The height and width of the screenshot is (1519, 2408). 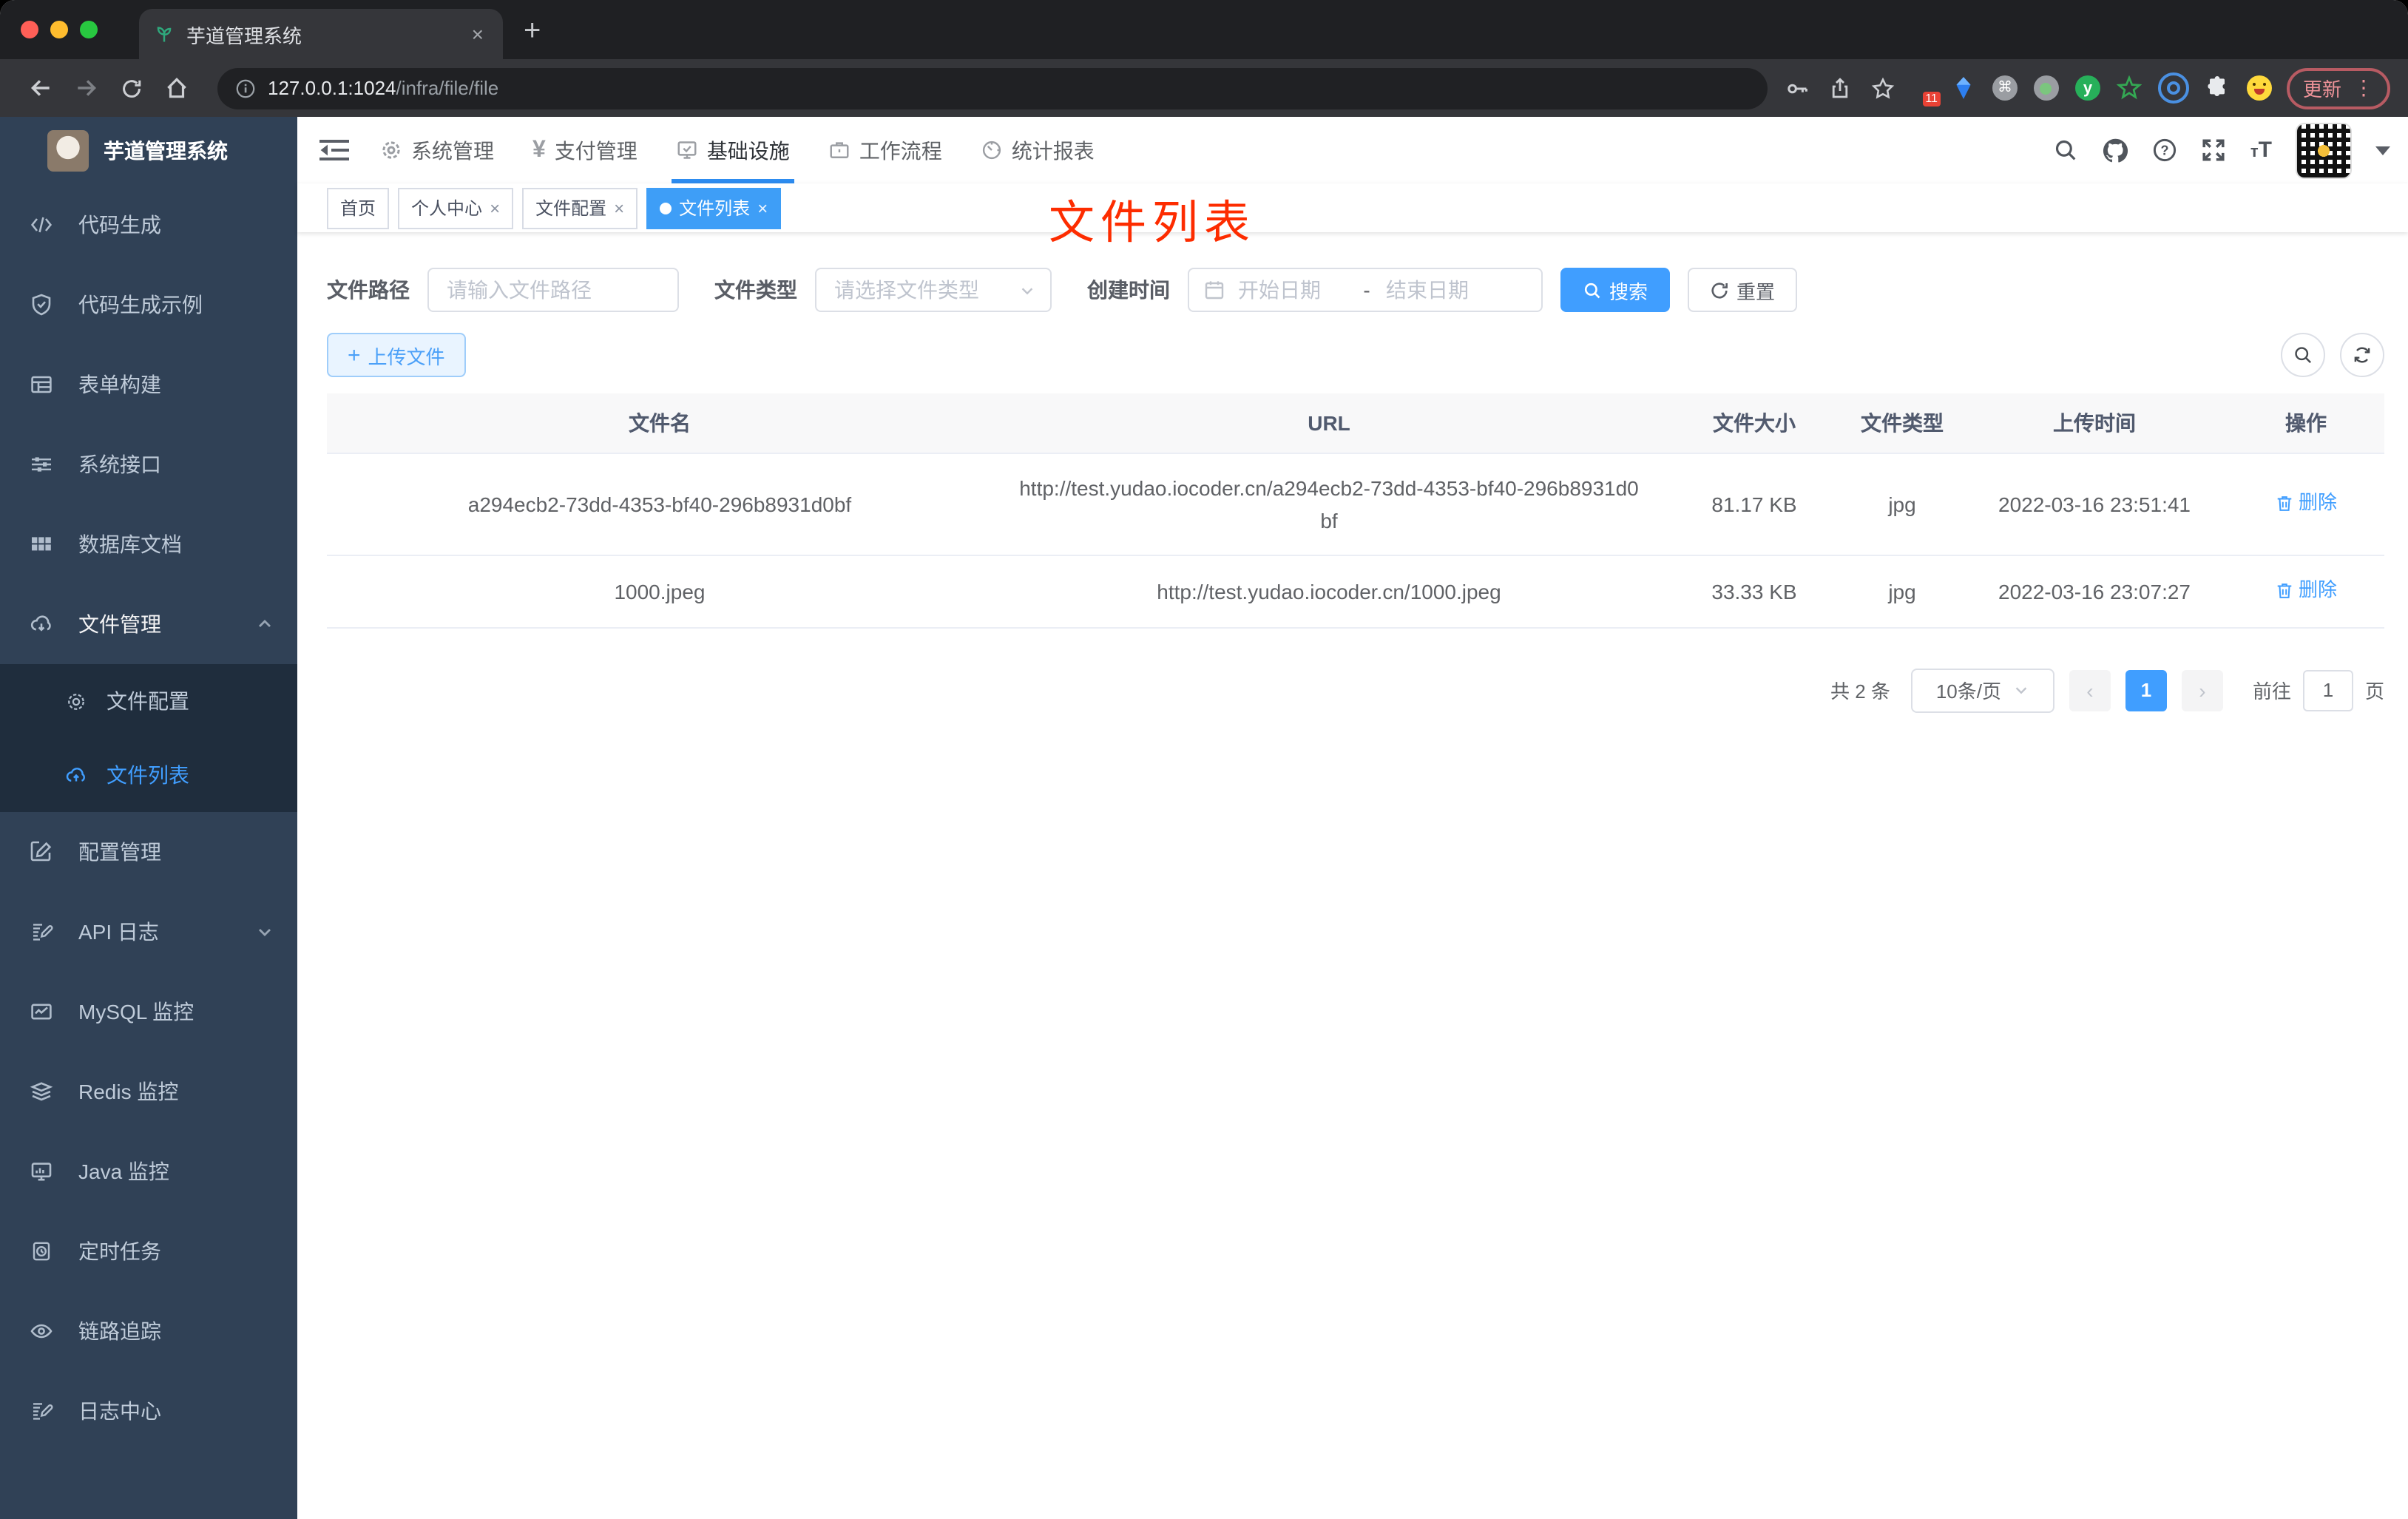 What do you see at coordinates (1883, 88) in the screenshot?
I see `bookmark-star-icon` at bounding box center [1883, 88].